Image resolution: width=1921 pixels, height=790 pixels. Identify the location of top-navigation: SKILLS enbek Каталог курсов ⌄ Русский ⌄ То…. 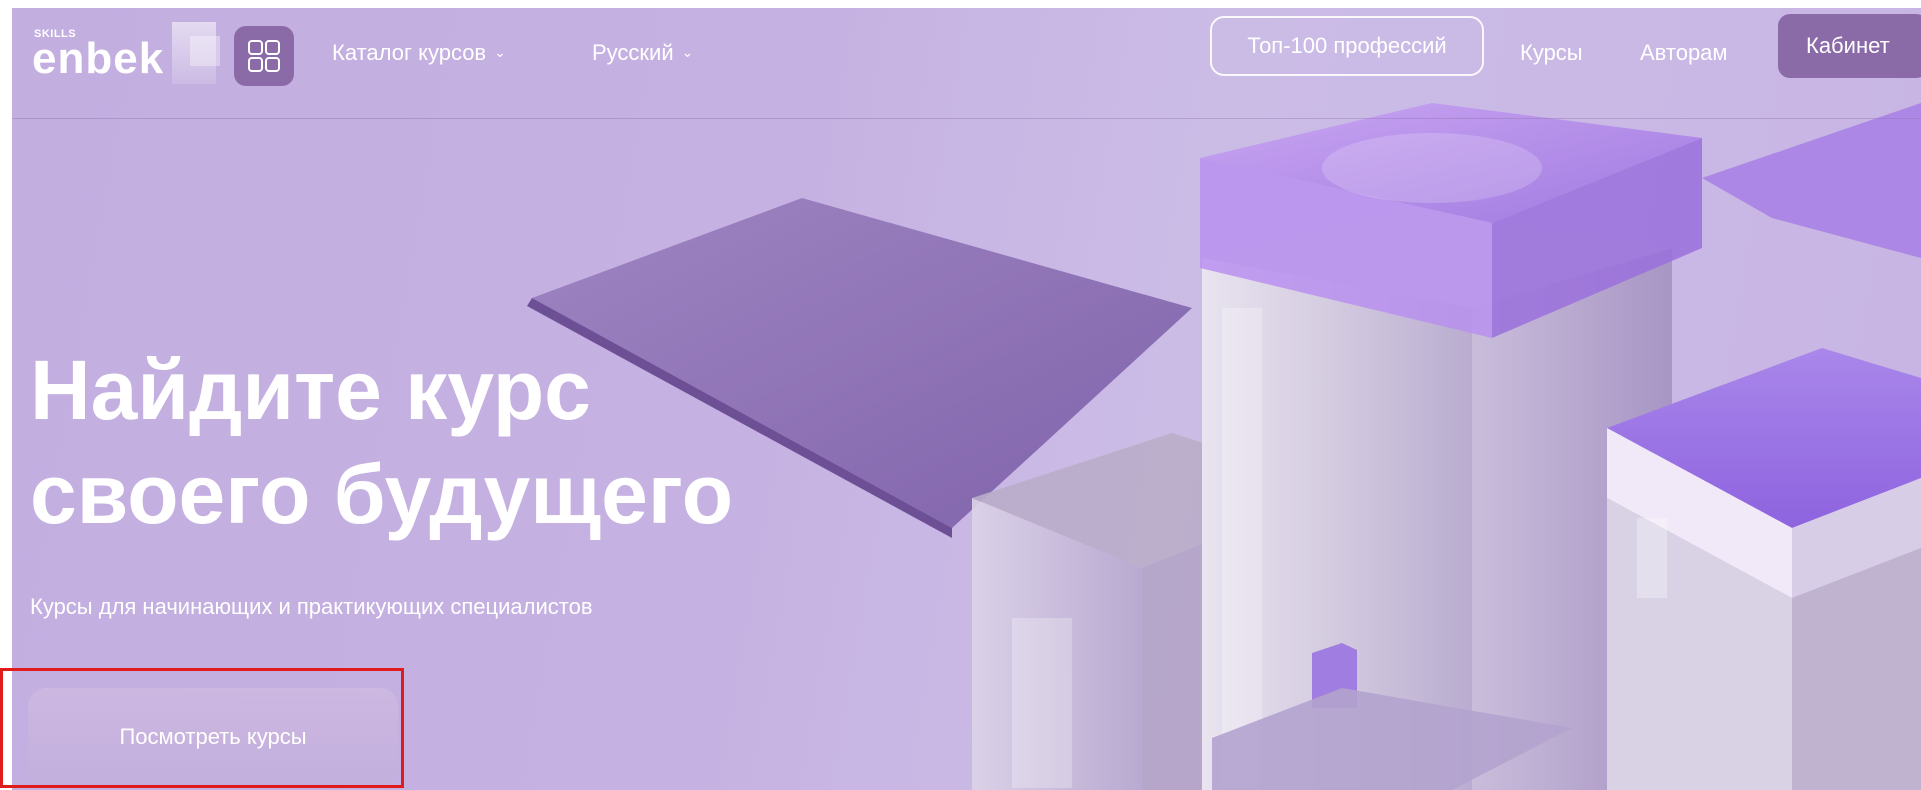
(966, 63).